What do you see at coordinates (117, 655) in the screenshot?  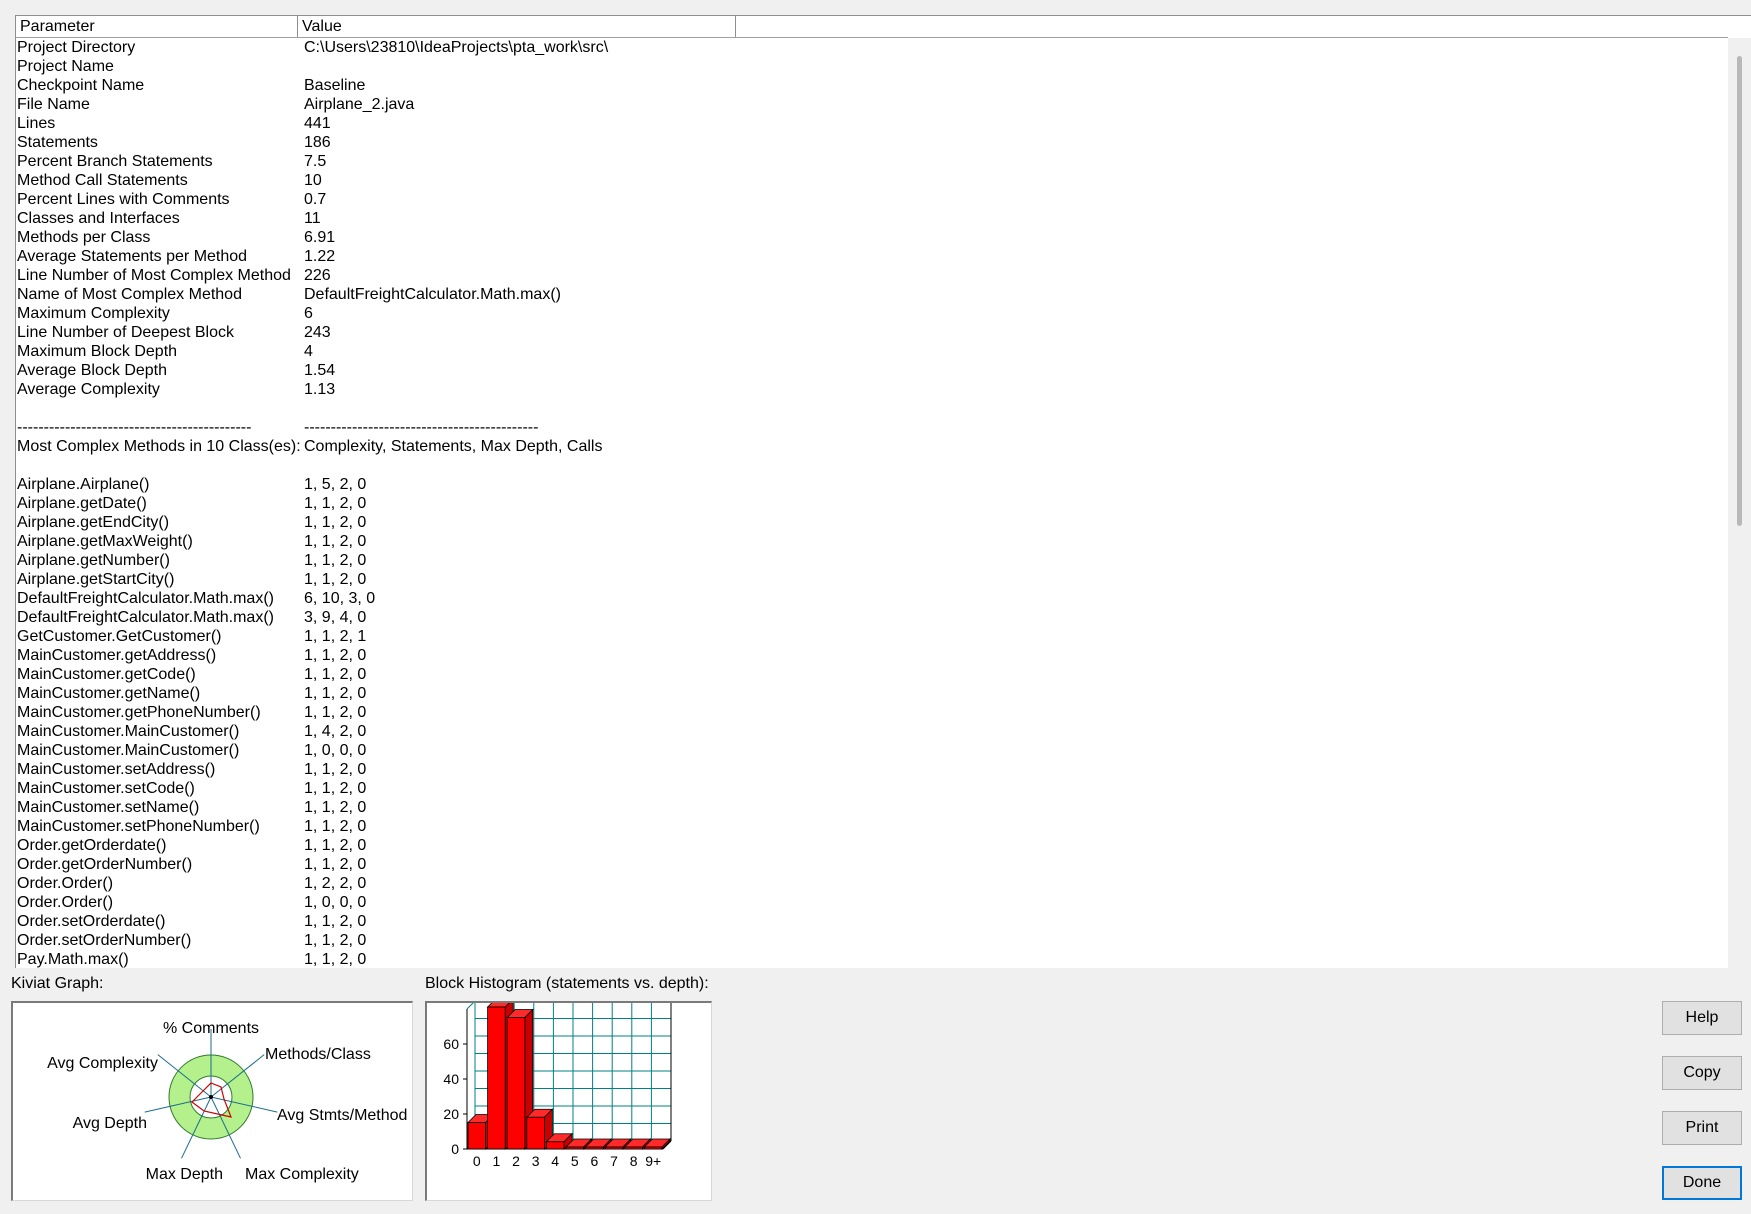 I see `cell-parameter: MainCustomer.getAddress()` at bounding box center [117, 655].